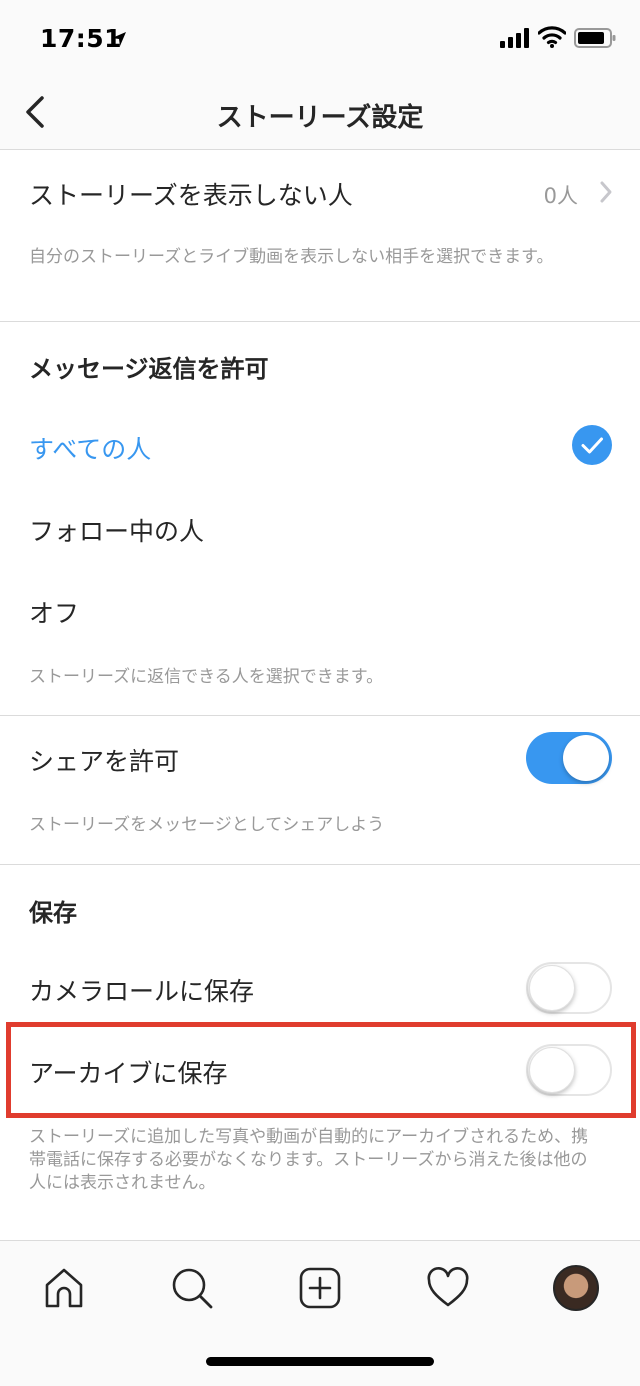 Image resolution: width=640 pixels, height=1386 pixels. I want to click on bottom-tab-bar, so click(320, 1313).